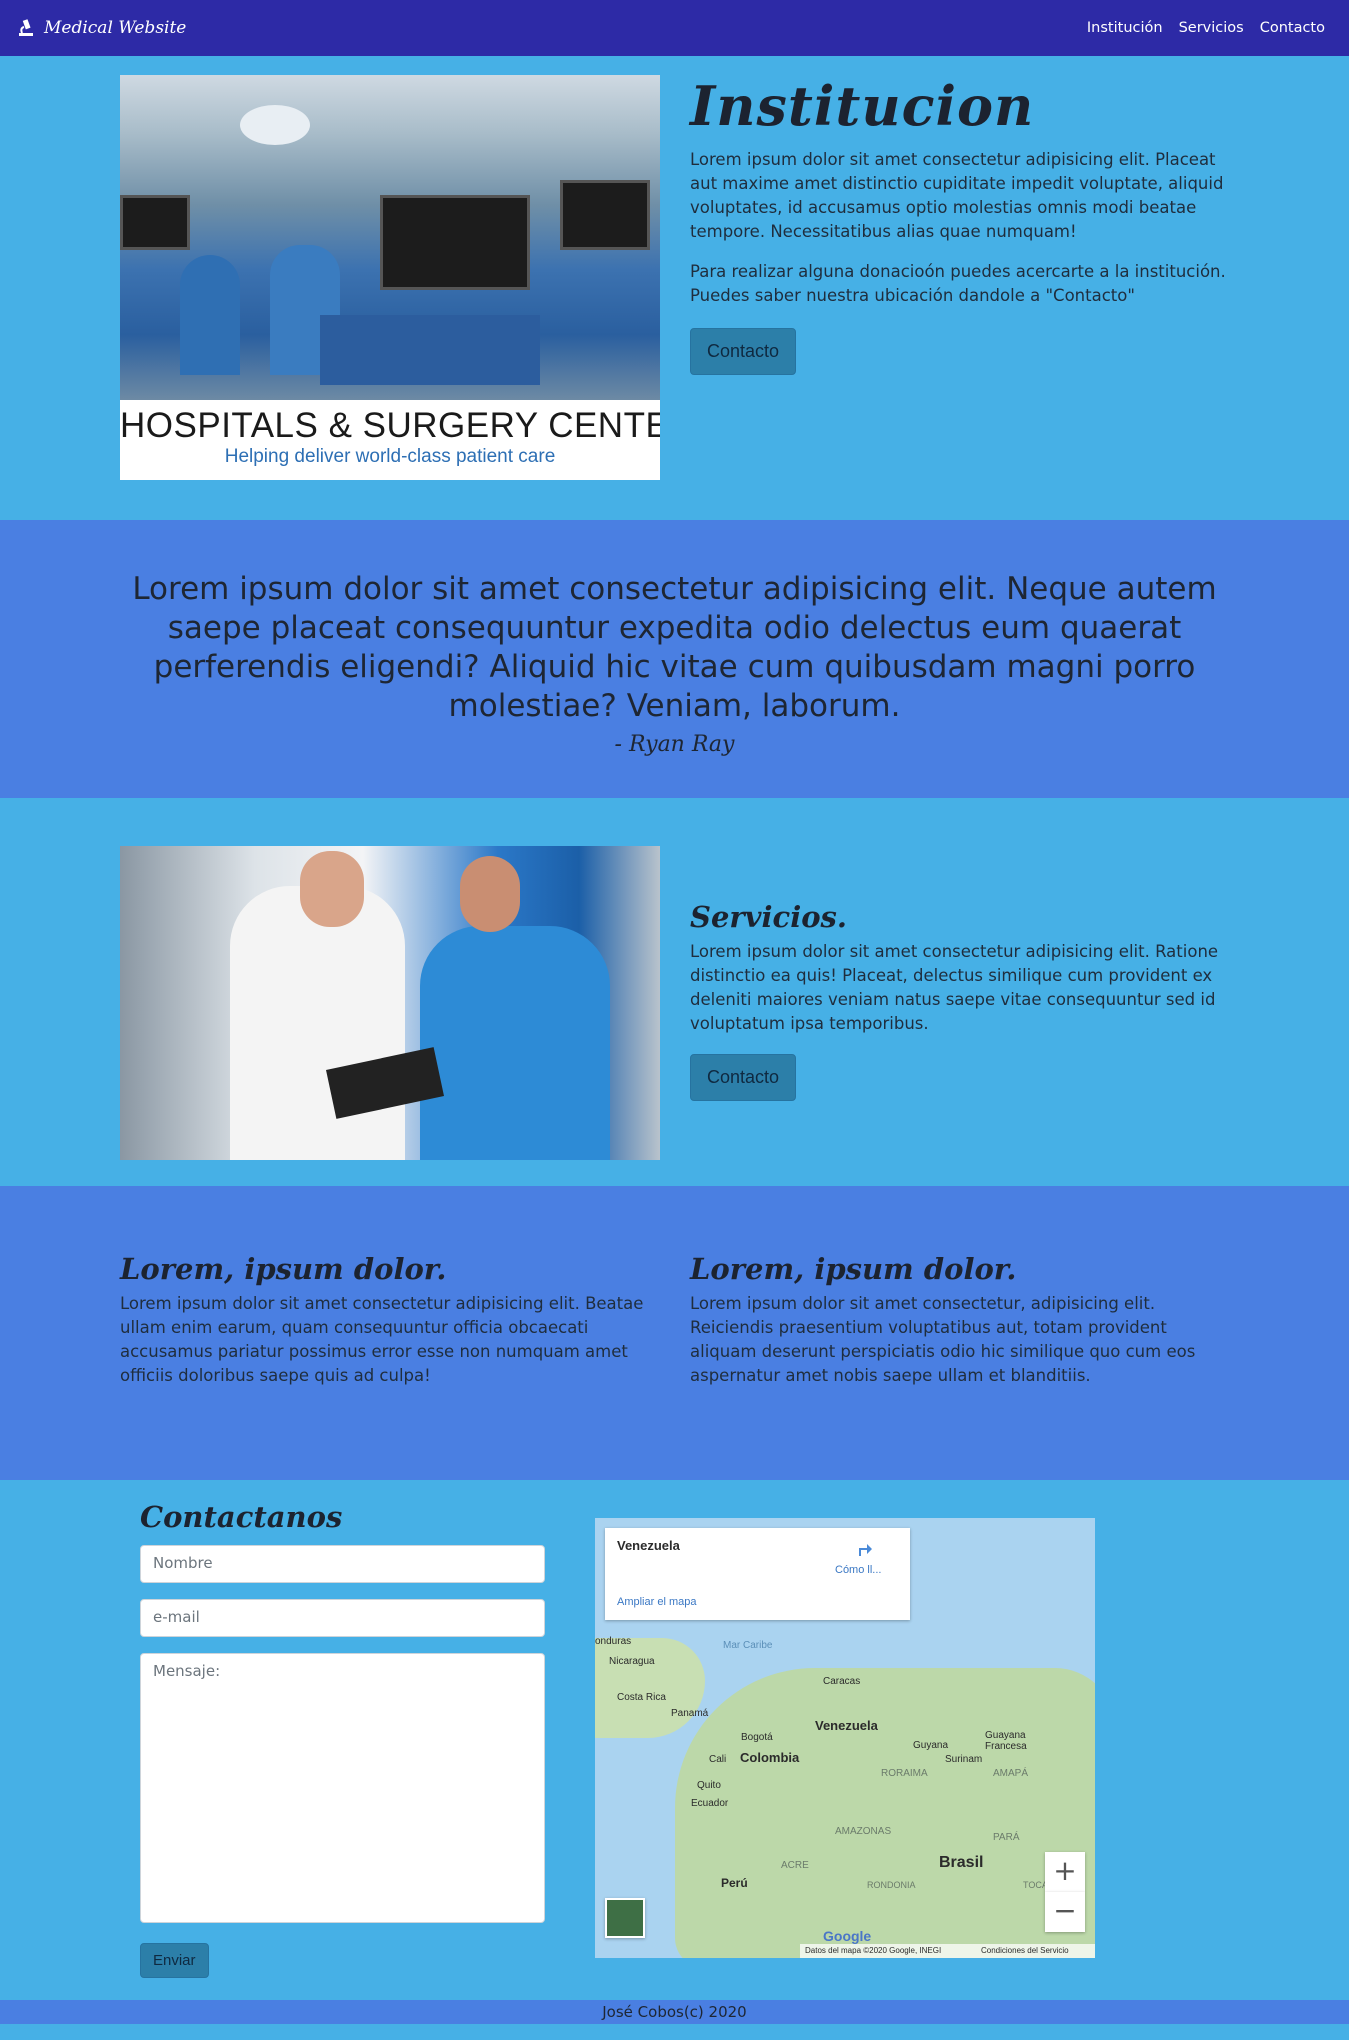 The image size is (1349, 2040). What do you see at coordinates (174, 1960) in the screenshot?
I see `enviar-button: Enviar` at bounding box center [174, 1960].